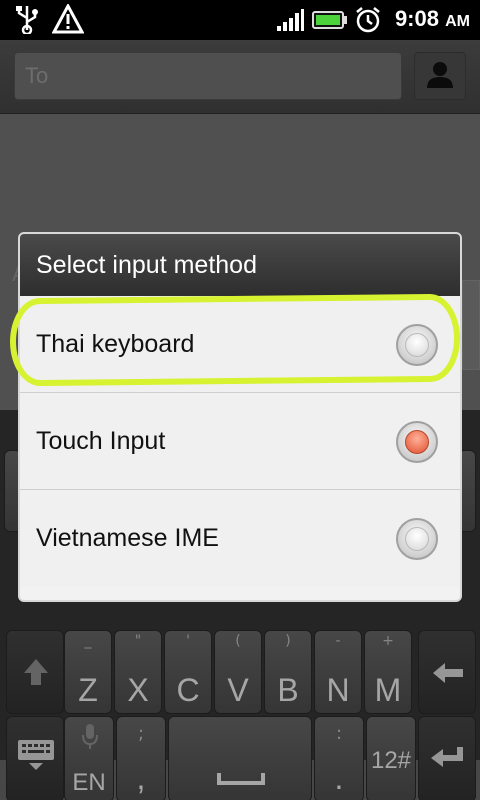 The image size is (480, 800). Describe the element at coordinates (240, 441) in the screenshot. I see `option-touch-input: Touch Input` at that location.